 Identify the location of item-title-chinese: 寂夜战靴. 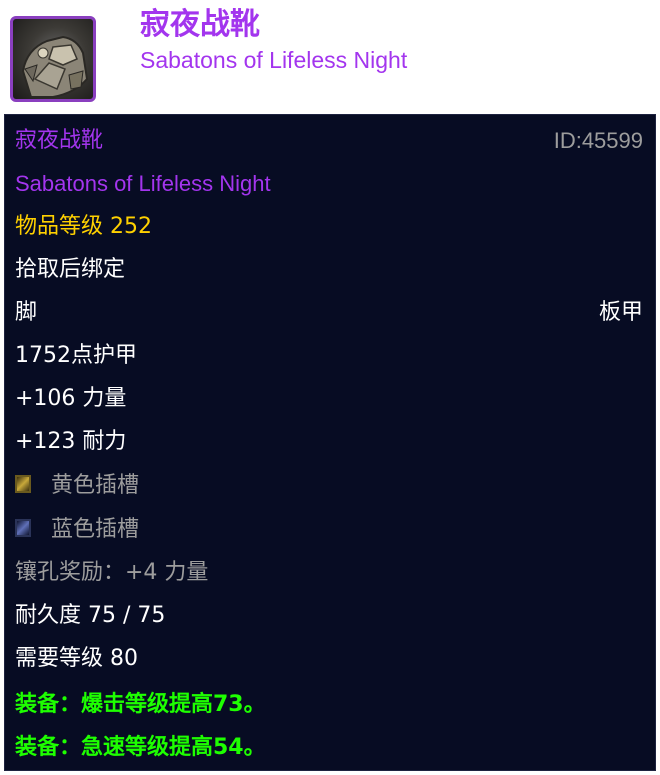
(200, 24).